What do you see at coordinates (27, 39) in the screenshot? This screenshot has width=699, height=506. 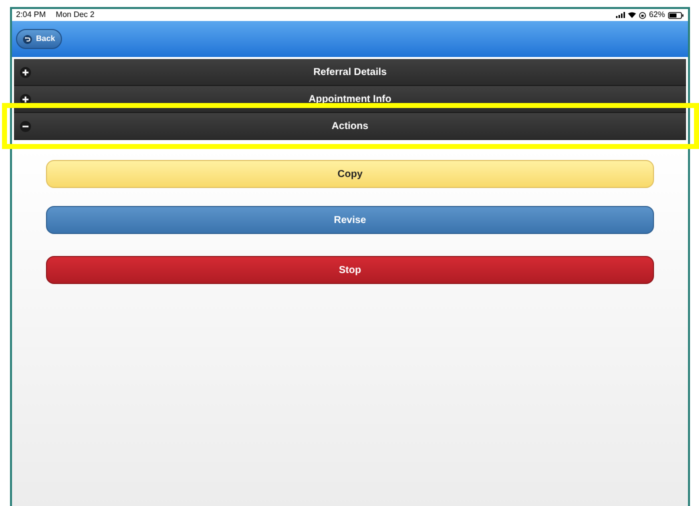 I see `undo-arrow-icon` at bounding box center [27, 39].